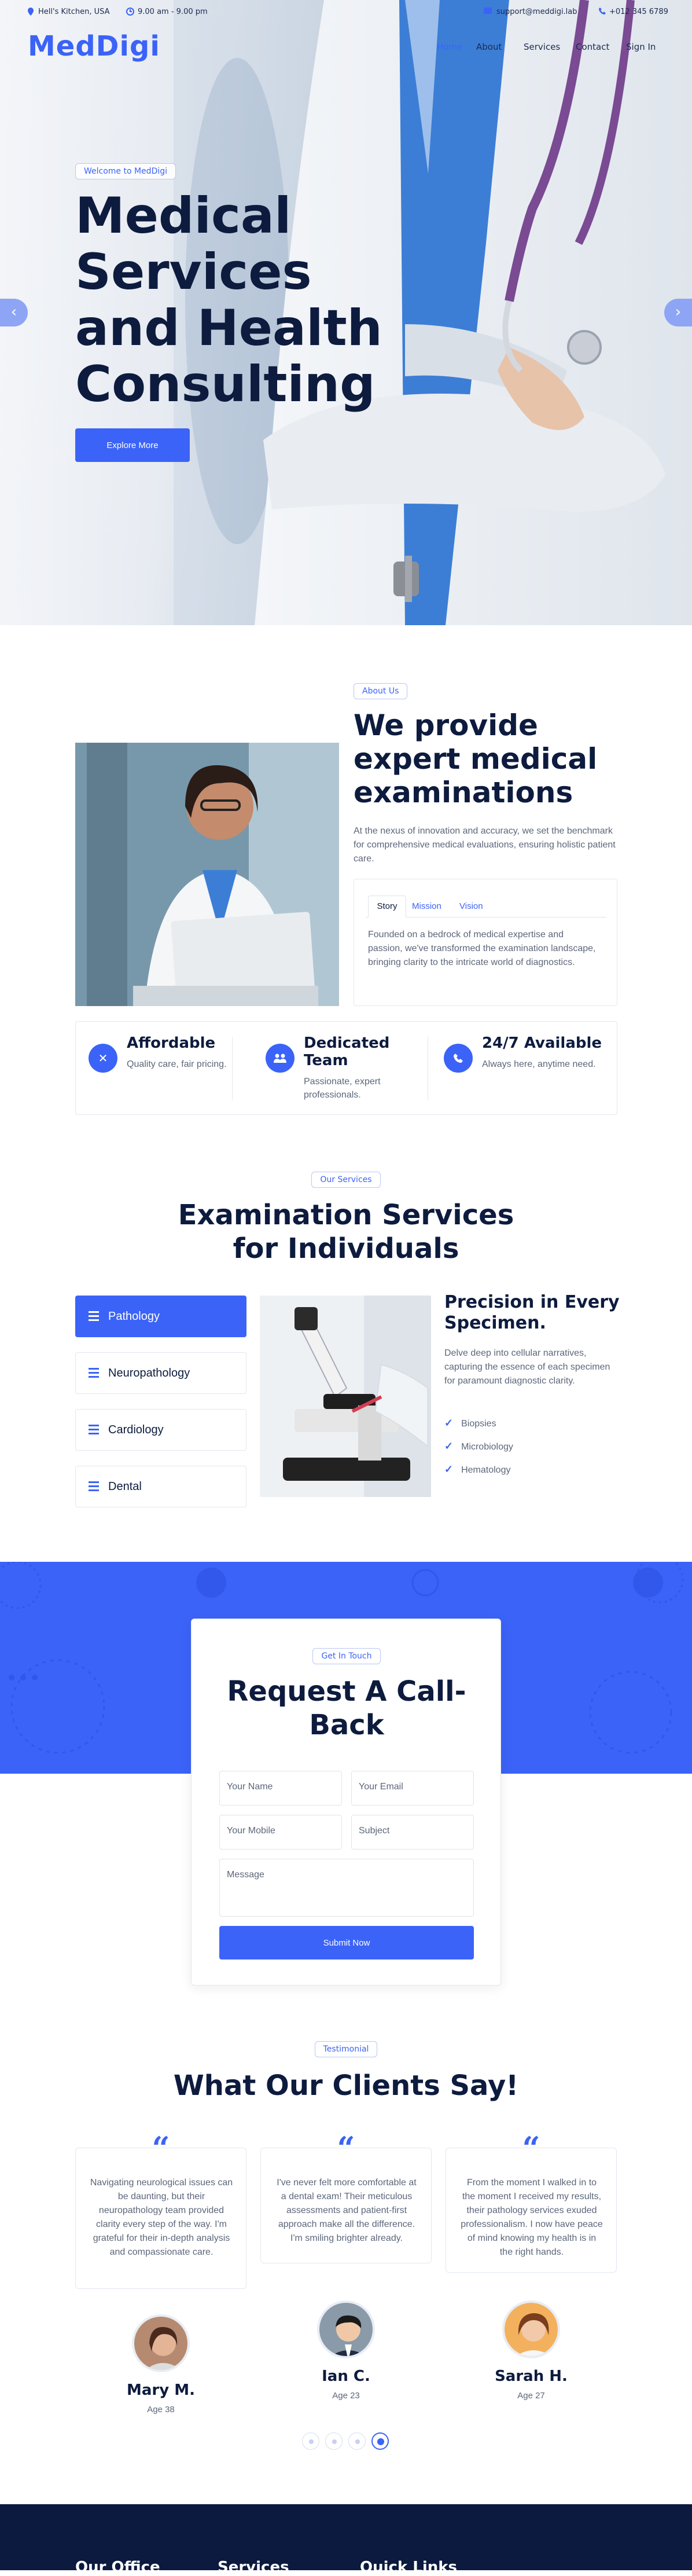 Image resolution: width=692 pixels, height=2576 pixels. Describe the element at coordinates (125, 171) in the screenshot. I see `hero-badge: Welcome to MedDigi` at that location.